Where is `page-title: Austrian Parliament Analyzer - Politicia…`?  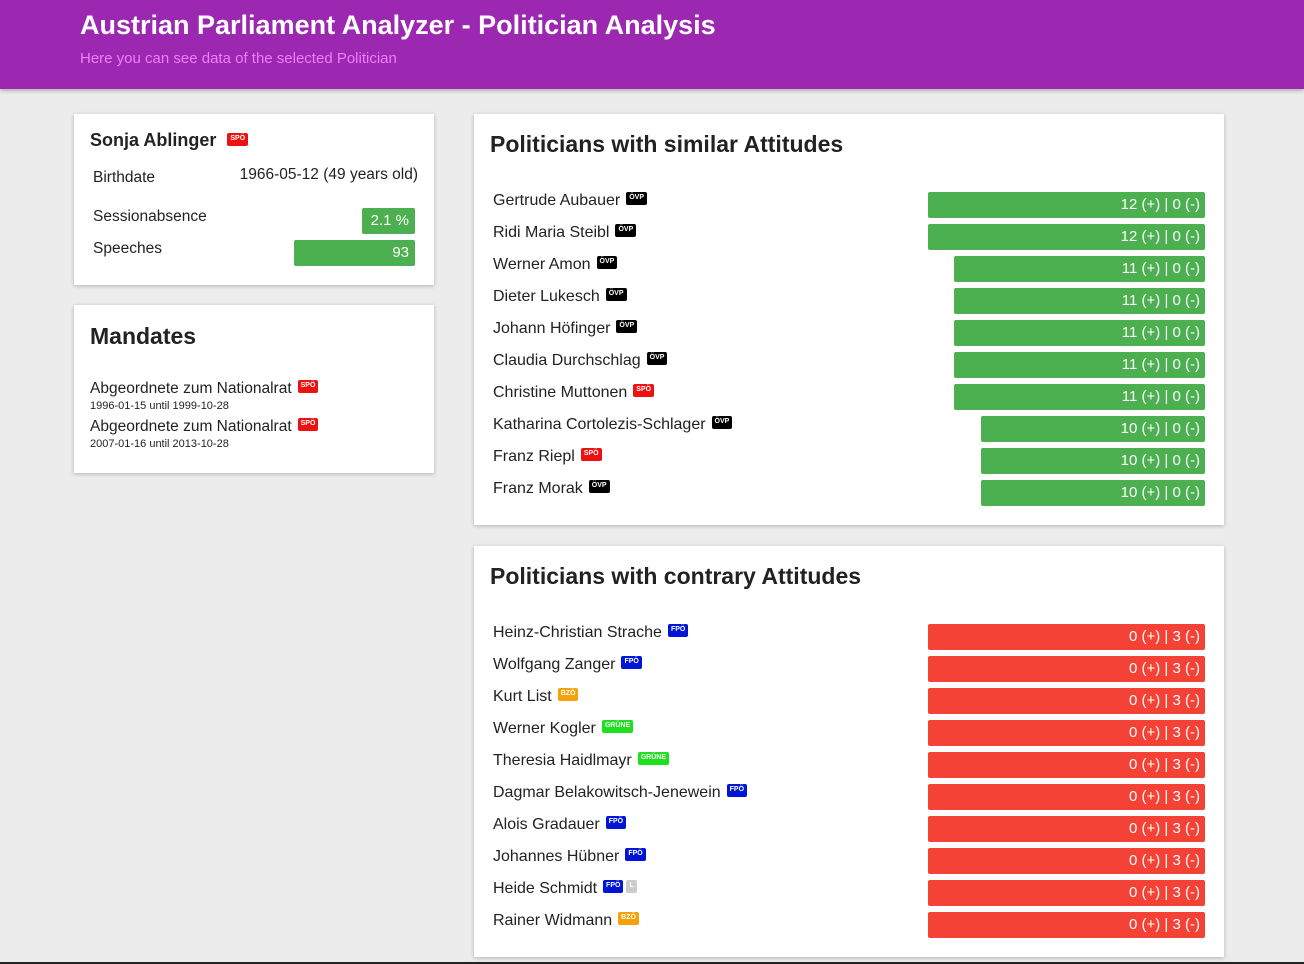 page-title: Austrian Parliament Analyzer - Politicia… is located at coordinates (398, 25).